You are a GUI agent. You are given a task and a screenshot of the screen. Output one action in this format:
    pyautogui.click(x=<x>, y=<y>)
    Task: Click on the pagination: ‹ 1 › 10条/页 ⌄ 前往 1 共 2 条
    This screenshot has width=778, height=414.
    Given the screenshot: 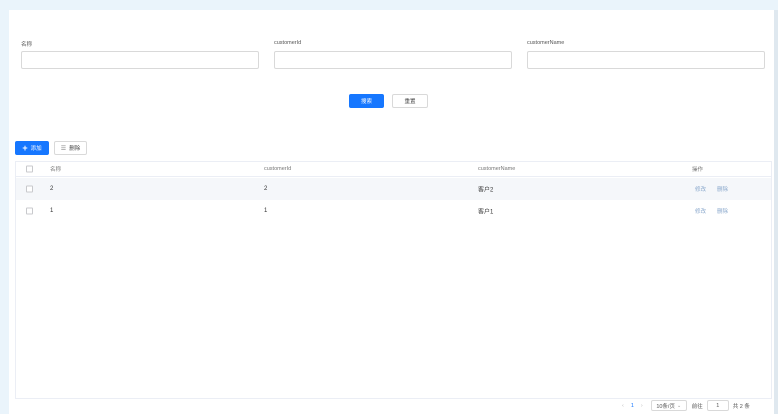 What is the action you would take?
    pyautogui.click(x=686, y=405)
    